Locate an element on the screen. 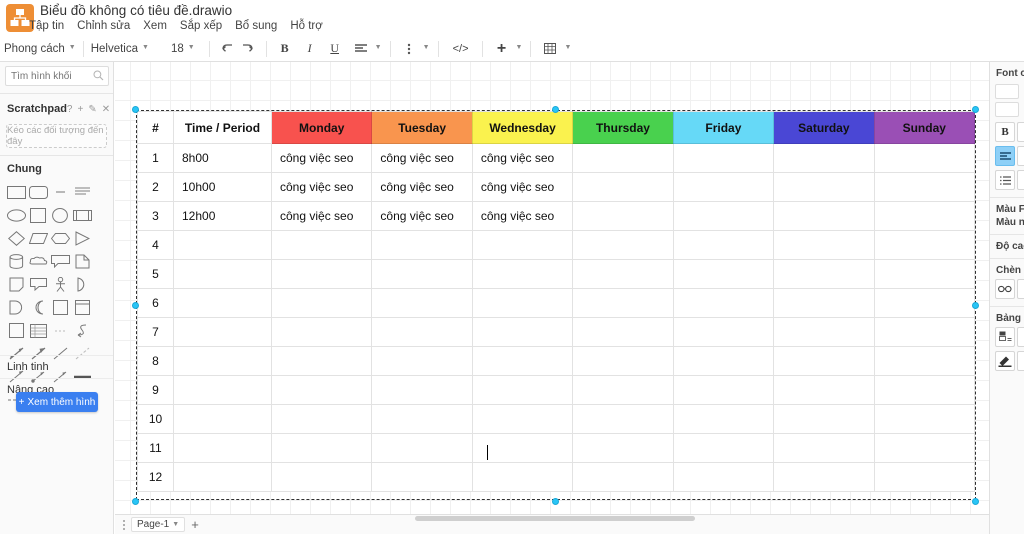  shape-crescent is located at coordinates (38, 307).